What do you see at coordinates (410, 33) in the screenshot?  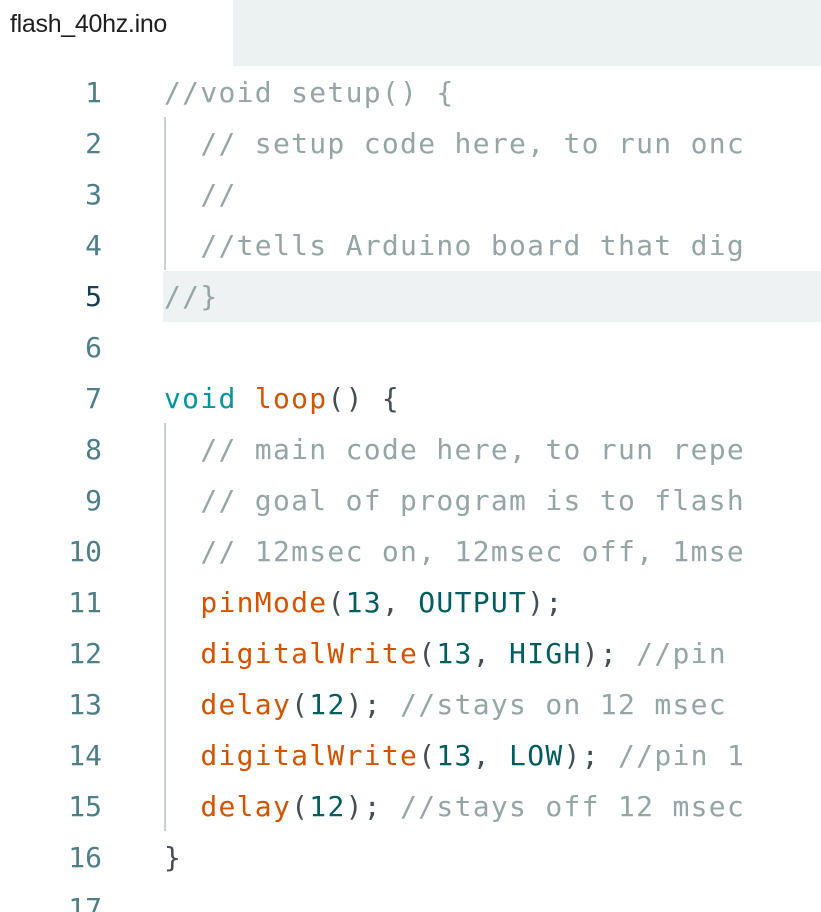 I see `tab-bar: flash_40hz.ino` at bounding box center [410, 33].